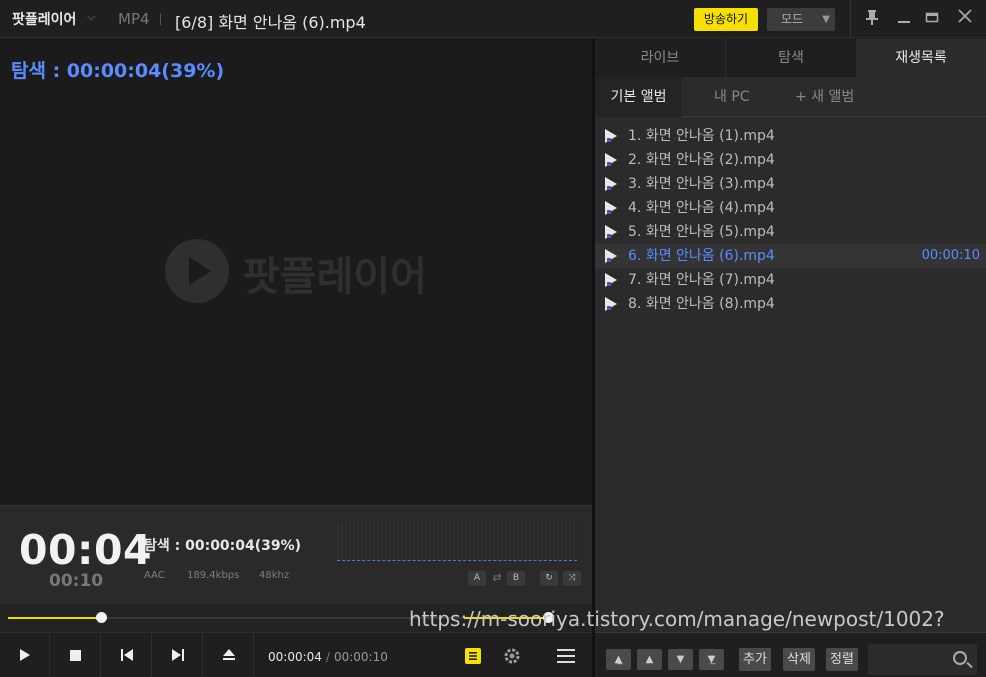 This screenshot has width=986, height=677. What do you see at coordinates (922, 659) in the screenshot?
I see `playlist-search-input` at bounding box center [922, 659].